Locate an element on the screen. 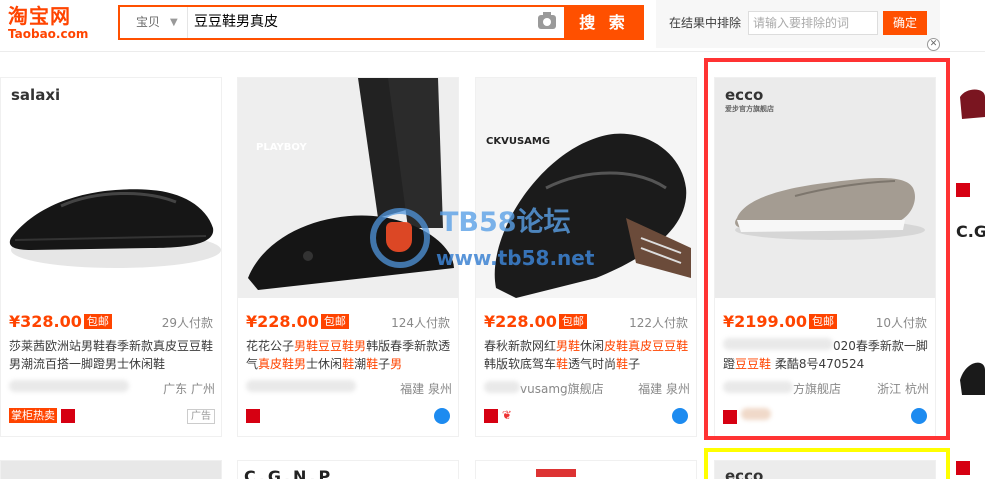 This screenshot has width=985, height=479. shop-row: 广东 广州 is located at coordinates (112, 389).